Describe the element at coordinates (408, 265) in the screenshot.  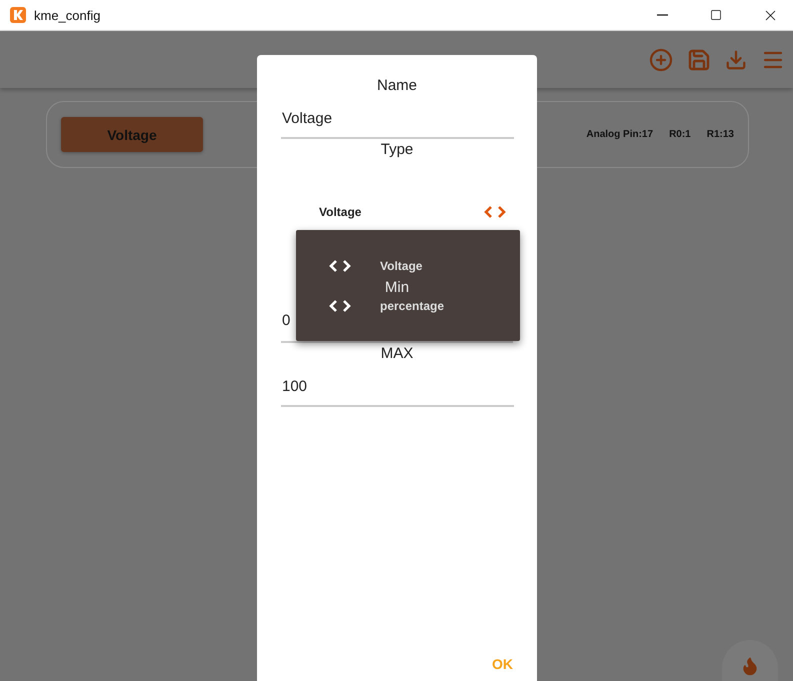
I see `dropdown-option: Voltage` at that location.